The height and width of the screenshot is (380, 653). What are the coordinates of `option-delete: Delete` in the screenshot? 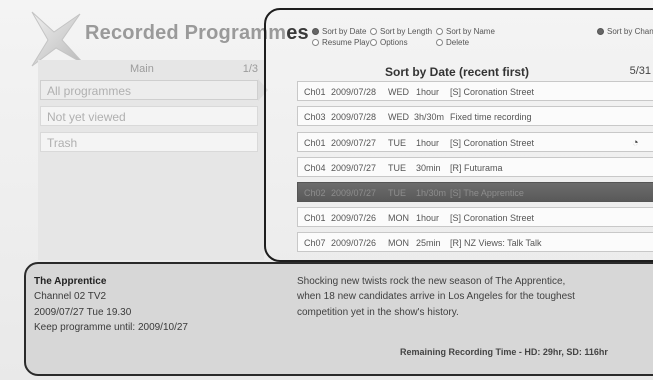 It's located at (452, 43).